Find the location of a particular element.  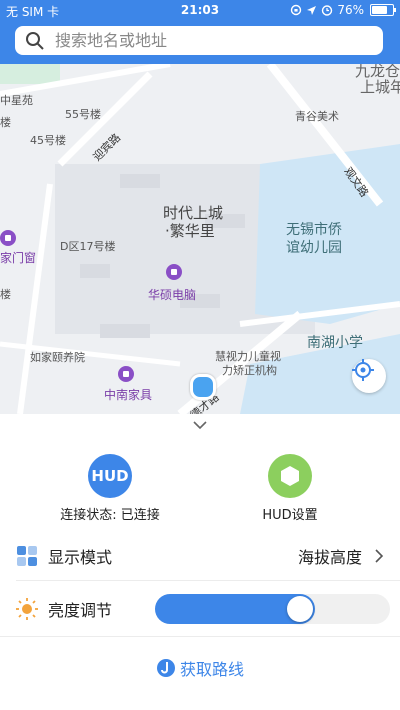

display-mode-title: 显示模式 is located at coordinates (80, 557).